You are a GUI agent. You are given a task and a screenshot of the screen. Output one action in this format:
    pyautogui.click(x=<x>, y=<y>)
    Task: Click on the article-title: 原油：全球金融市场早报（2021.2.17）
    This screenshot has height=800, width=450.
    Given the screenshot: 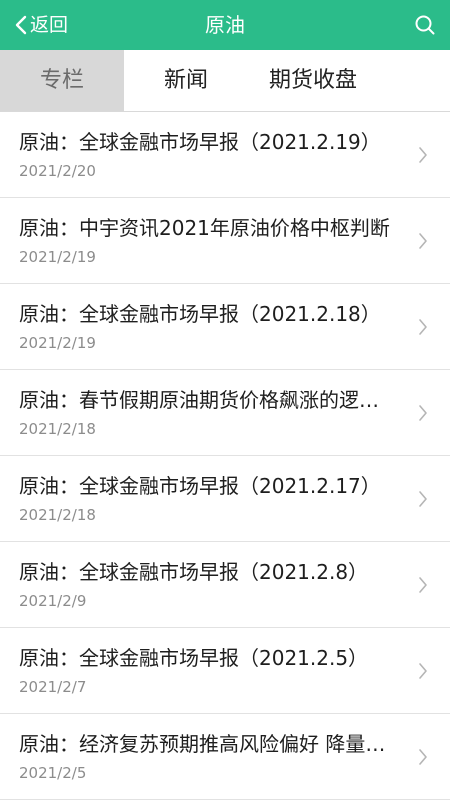 What is the action you would take?
    pyautogui.click(x=200, y=486)
    